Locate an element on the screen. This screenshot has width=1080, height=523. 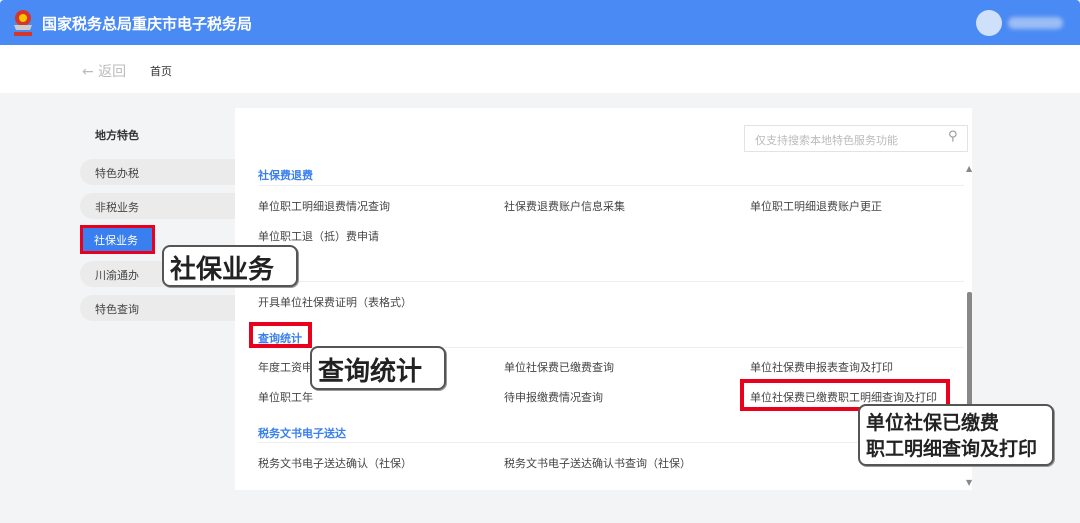
link-item: 开具单位社保费证明（表格式） is located at coordinates (335, 302).